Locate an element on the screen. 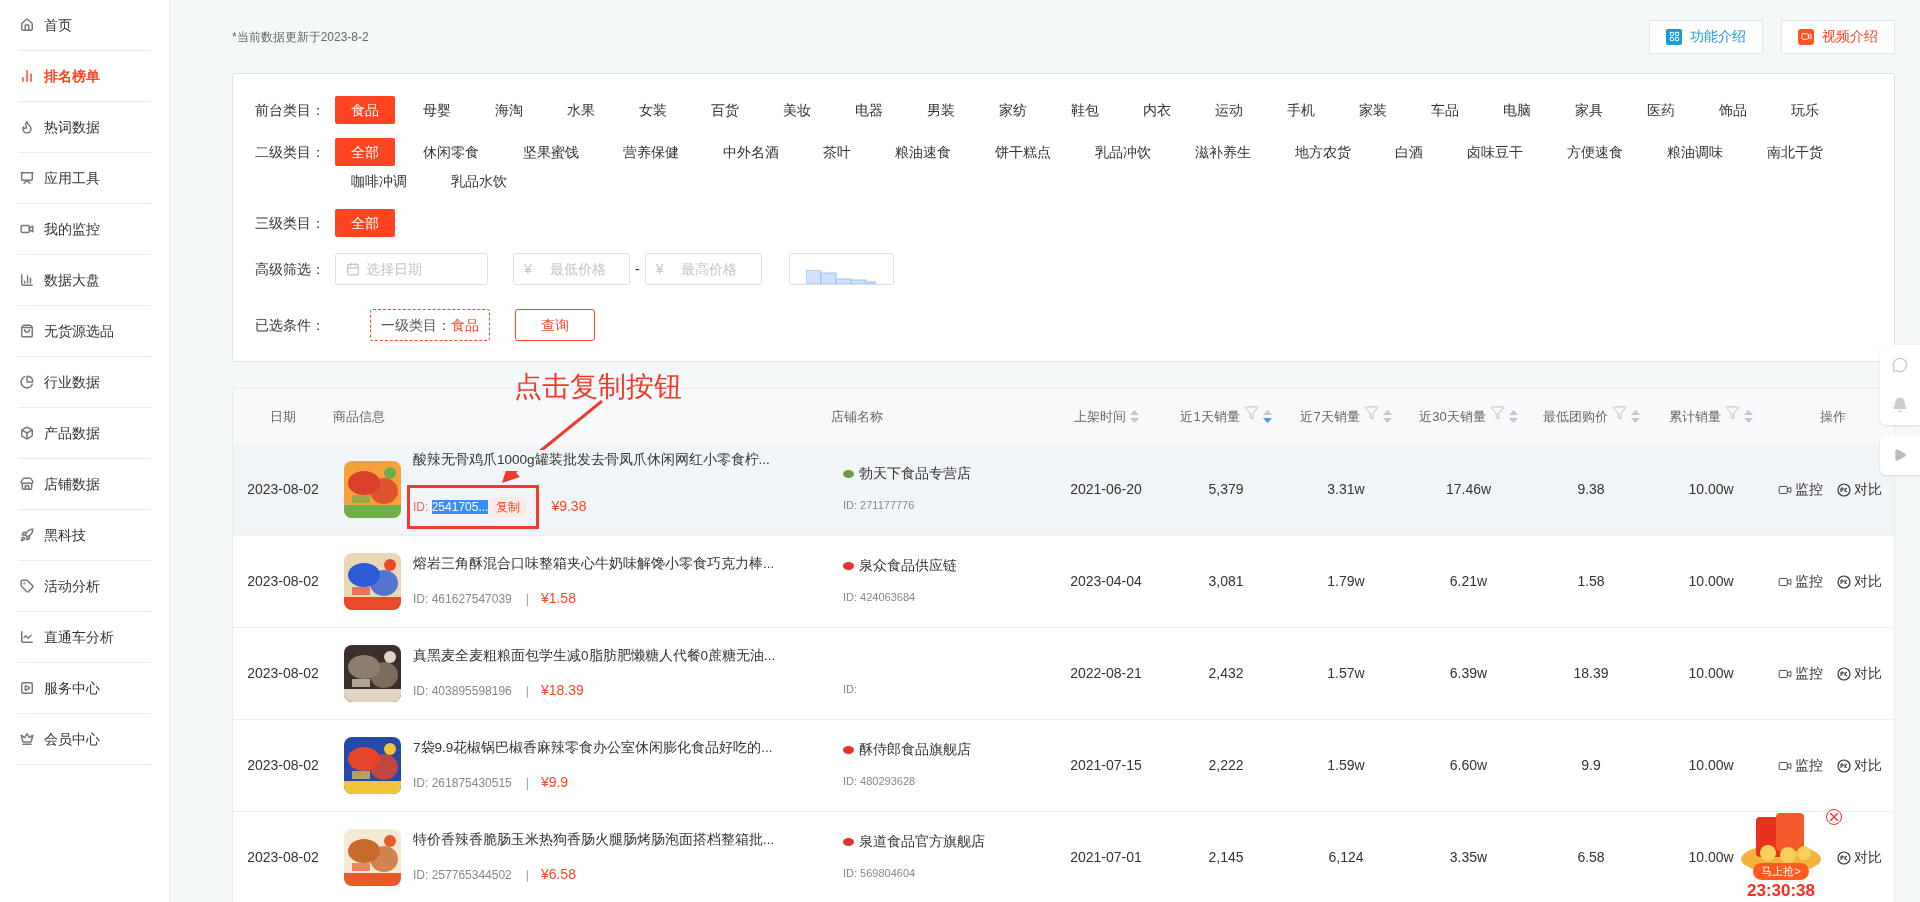 Image resolution: width=1920 pixels, height=902 pixels. category-option: 乳品冲饮 is located at coordinates (1123, 152).